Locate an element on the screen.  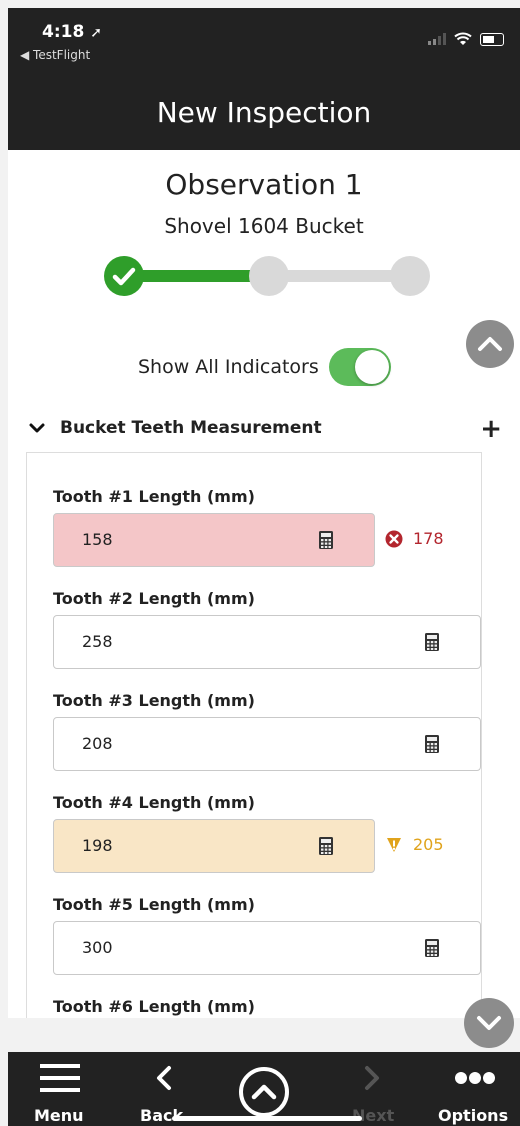
menu-label: Menu is located at coordinates (59, 1115).